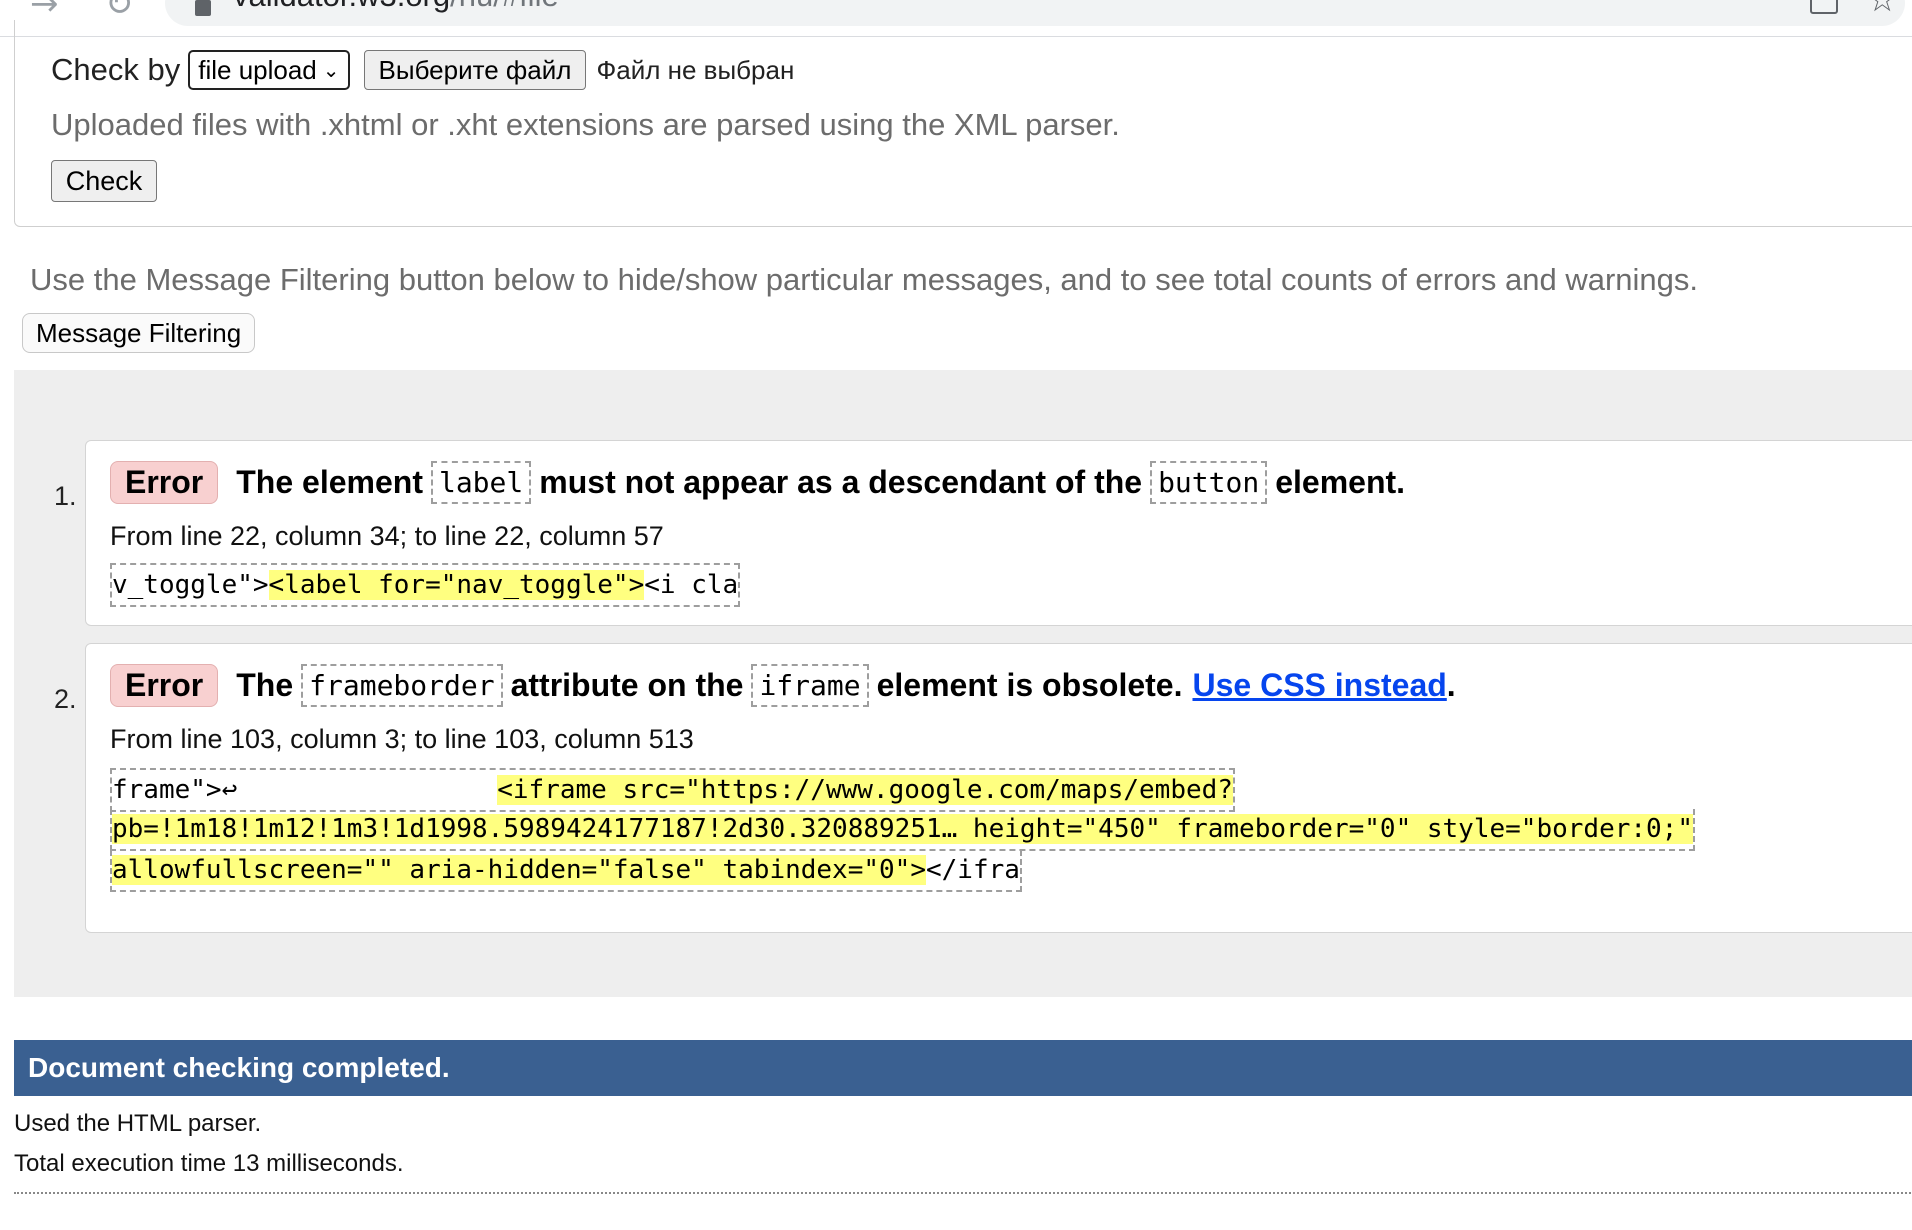 The height and width of the screenshot is (1230, 1912). Describe the element at coordinates (963, 1193) in the screenshot. I see `divider` at that location.